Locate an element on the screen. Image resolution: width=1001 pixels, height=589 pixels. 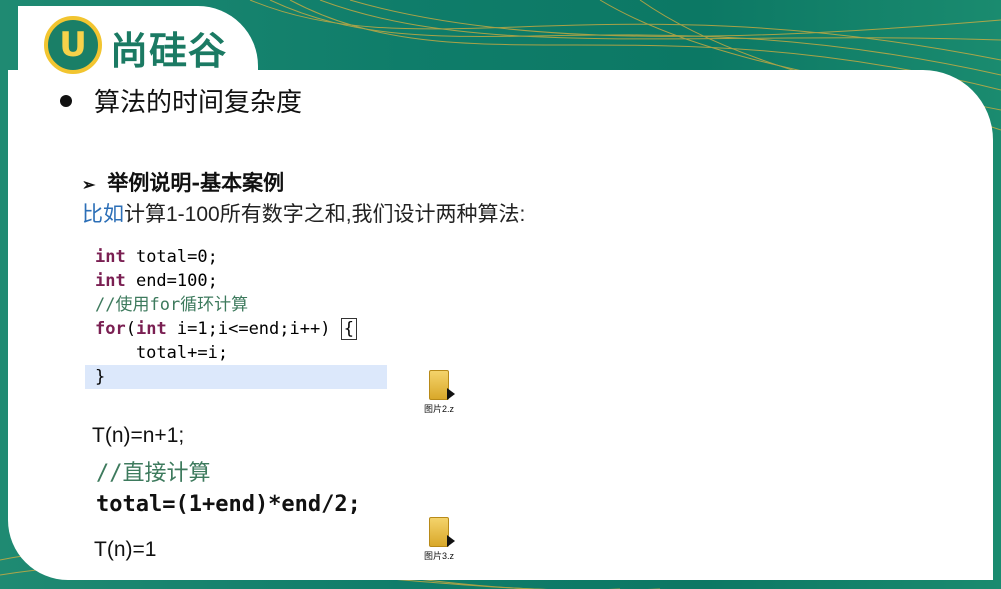
code-comment: //直接计算 is located at coordinates (153, 473).